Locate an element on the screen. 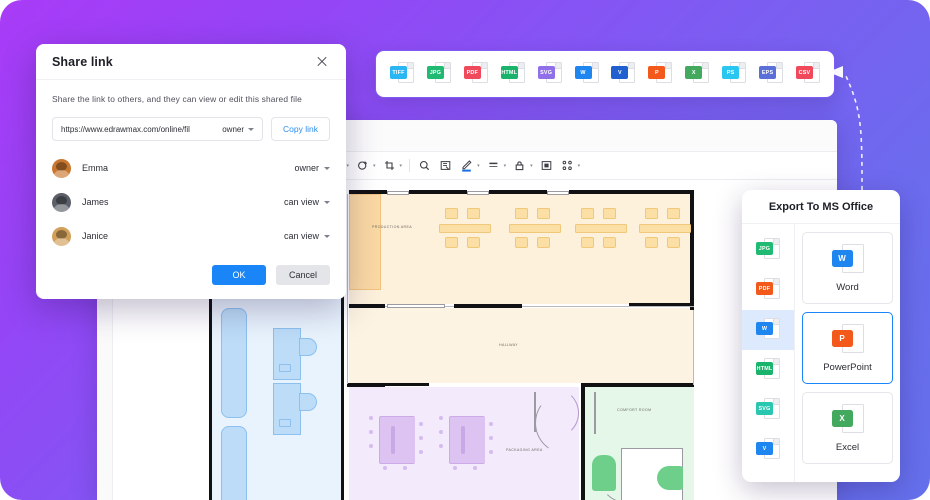 This screenshot has width=930, height=500. format-icon-w: W is located at coordinates (586, 74).